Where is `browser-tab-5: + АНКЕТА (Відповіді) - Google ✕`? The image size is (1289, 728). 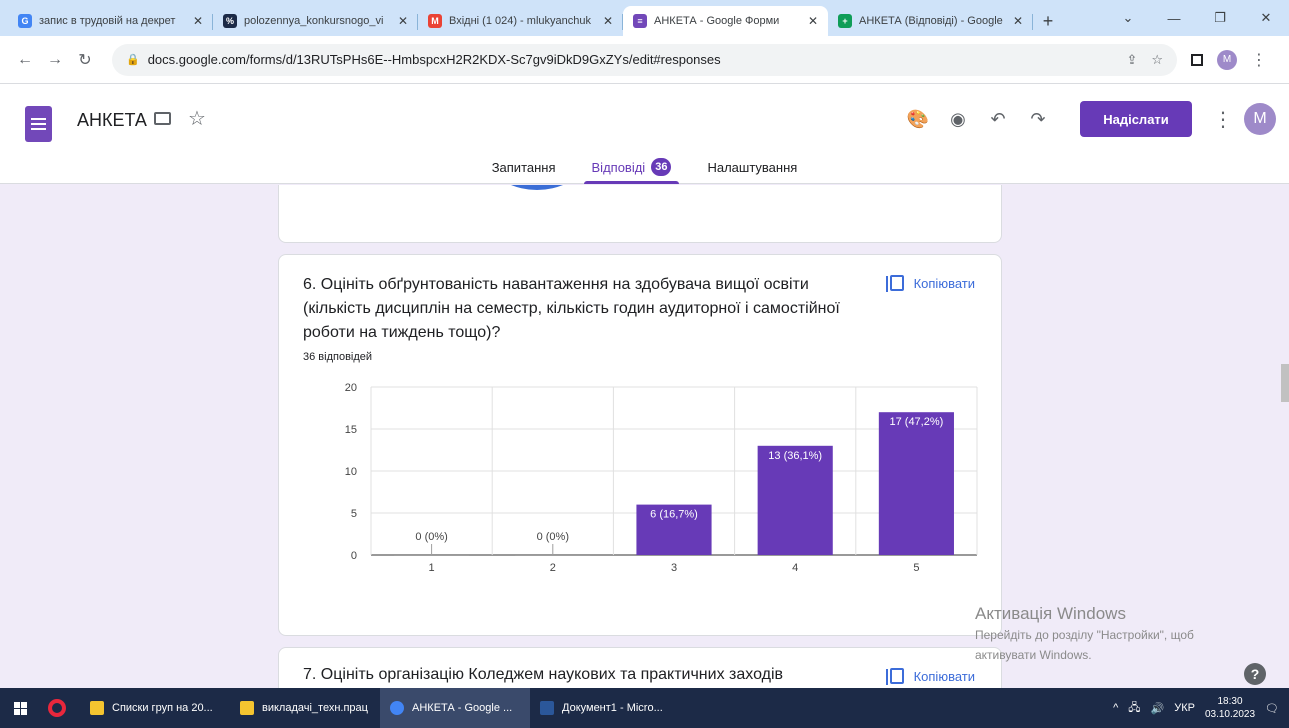 browser-tab-5: + АНКЕТА (Відповіді) - Google ✕ is located at coordinates (930, 21).